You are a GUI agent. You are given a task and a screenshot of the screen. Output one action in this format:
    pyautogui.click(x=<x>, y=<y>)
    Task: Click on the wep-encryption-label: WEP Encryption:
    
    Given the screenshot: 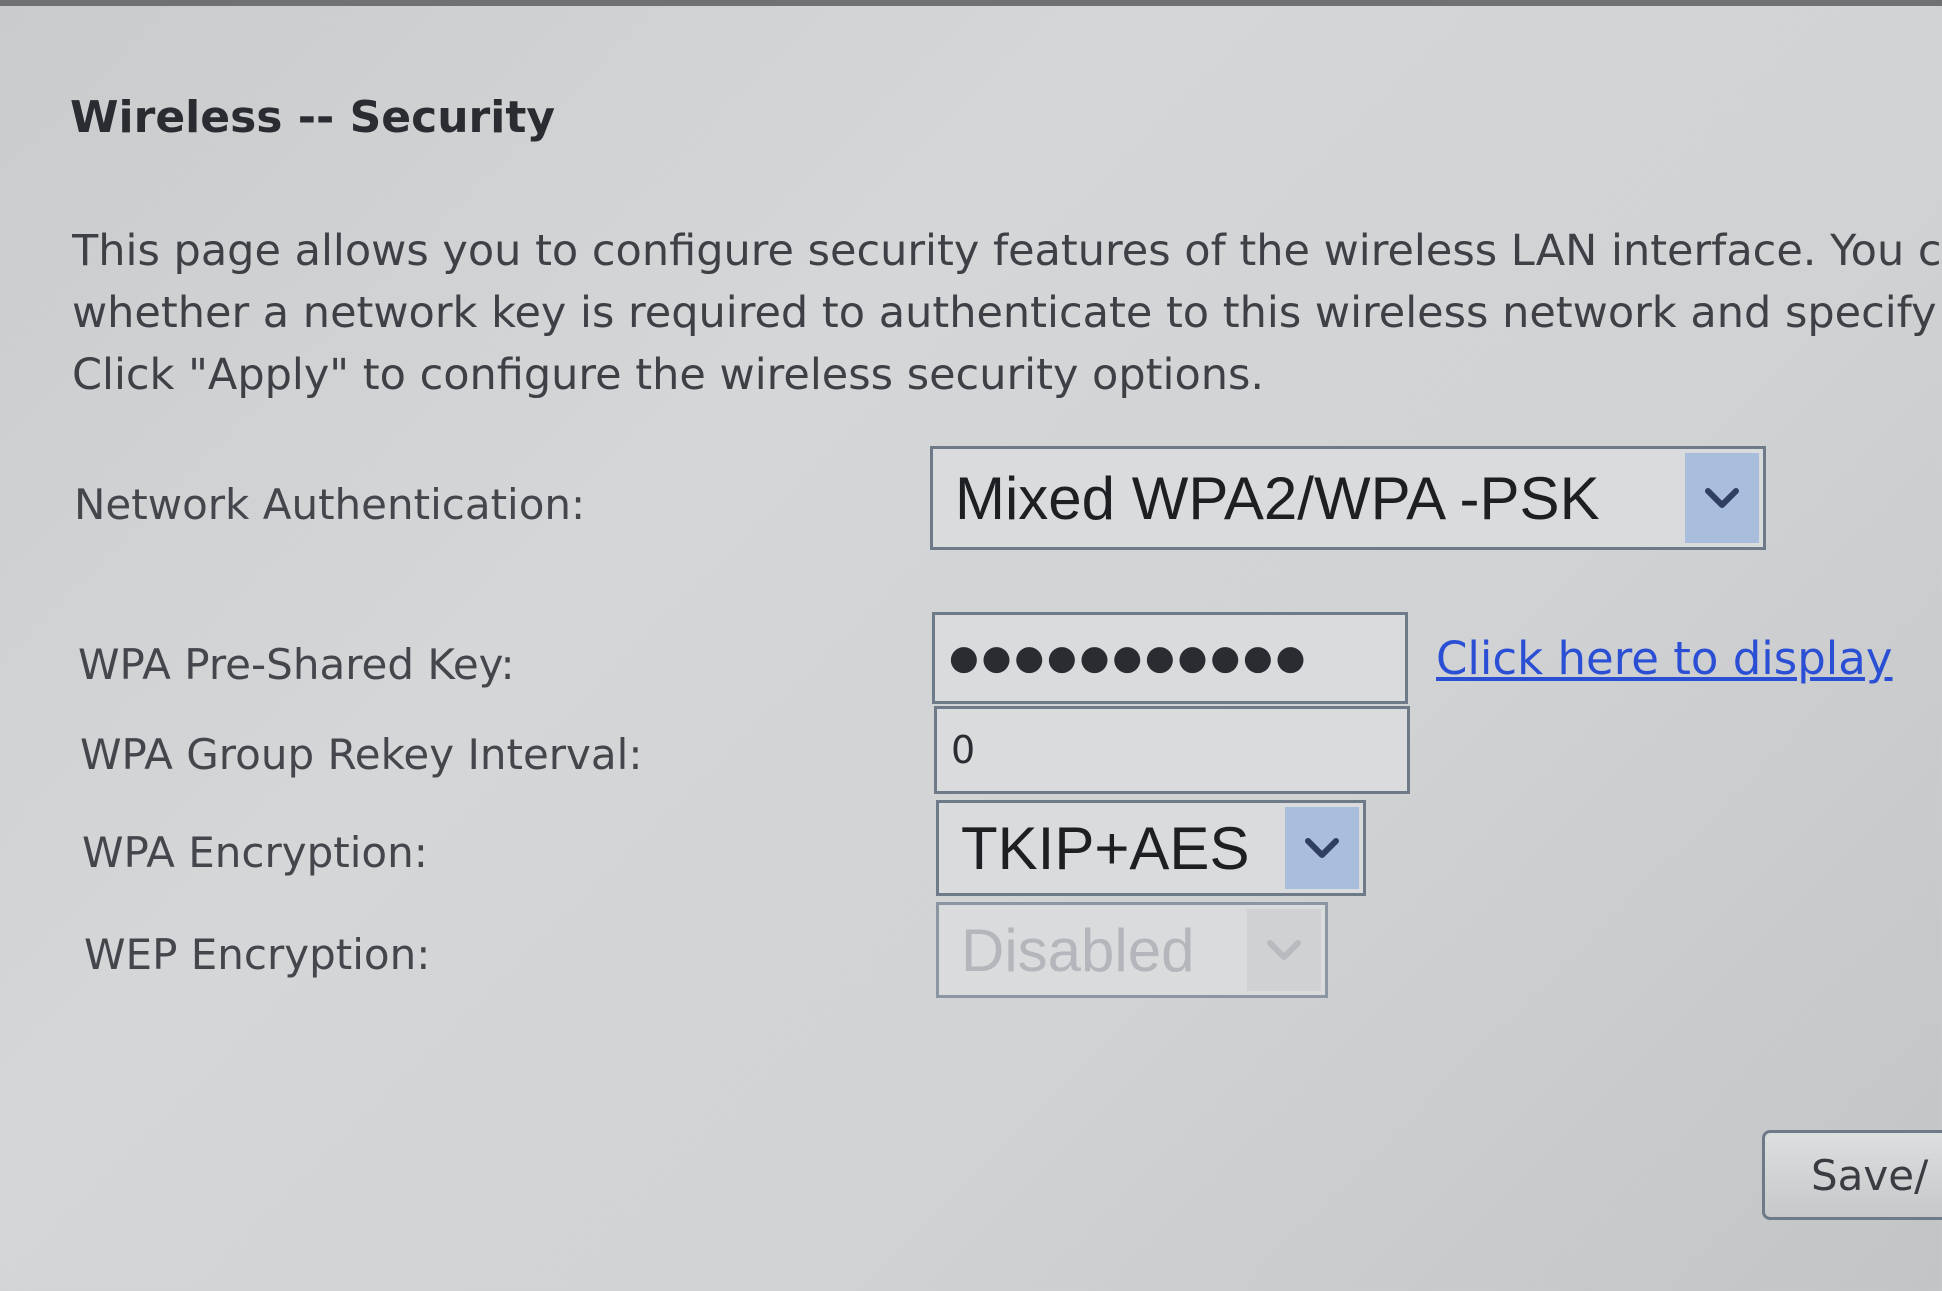 What is the action you would take?
    pyautogui.click(x=257, y=954)
    